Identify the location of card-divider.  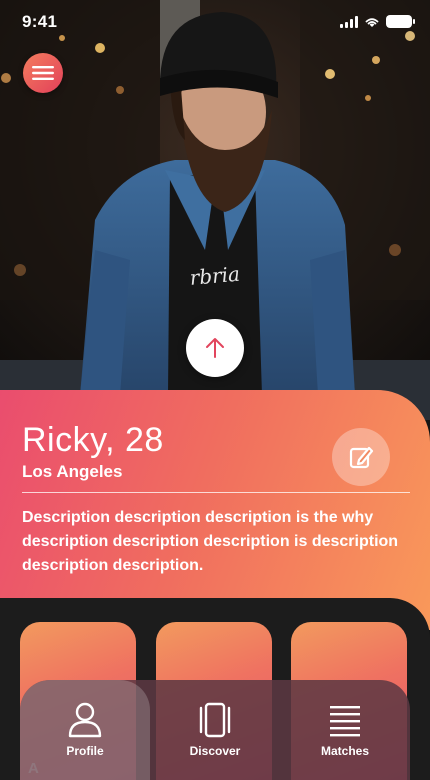
(216, 492).